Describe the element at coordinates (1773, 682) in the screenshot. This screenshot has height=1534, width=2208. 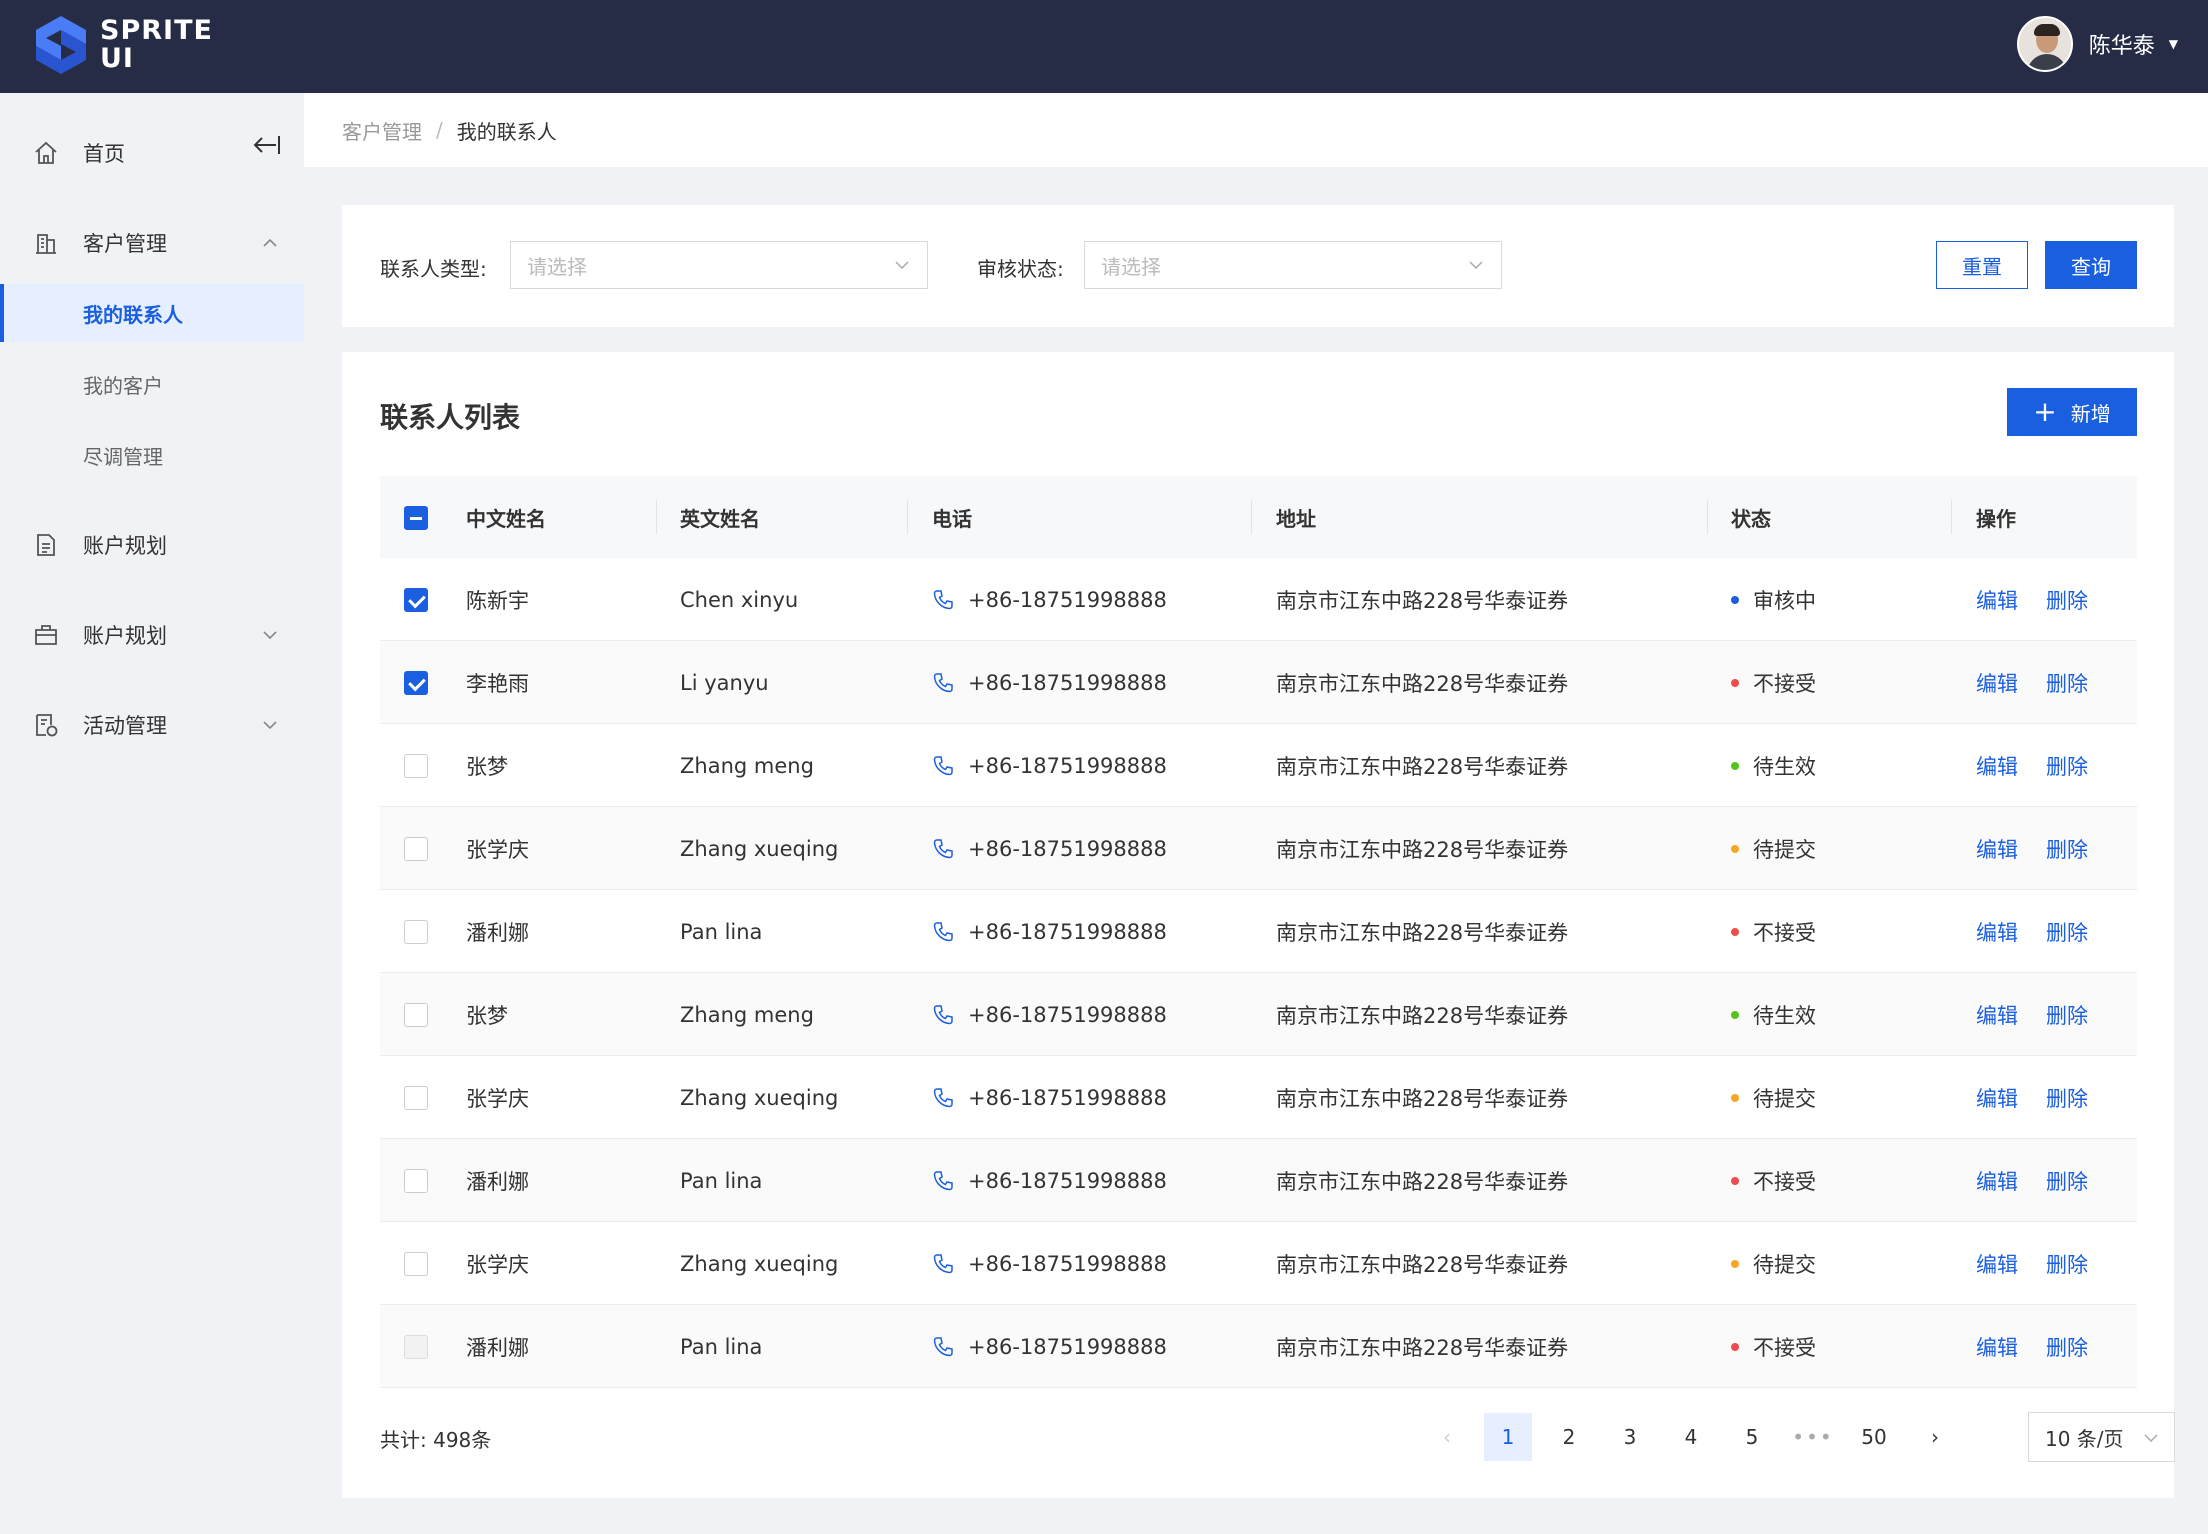
I see `cell-status: 不接受` at that location.